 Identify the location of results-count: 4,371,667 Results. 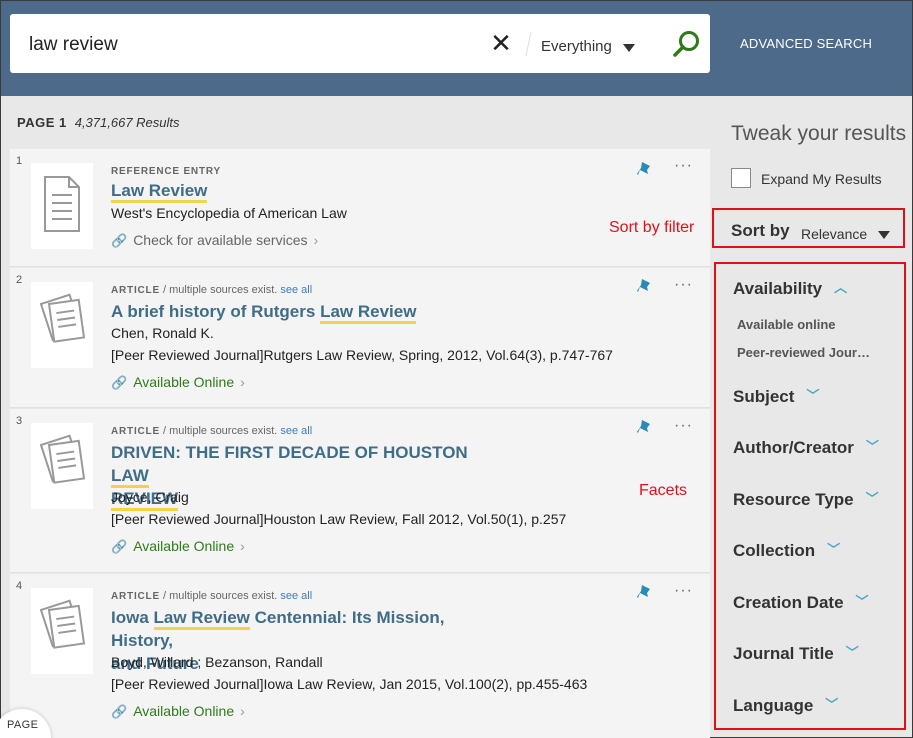
(127, 122).